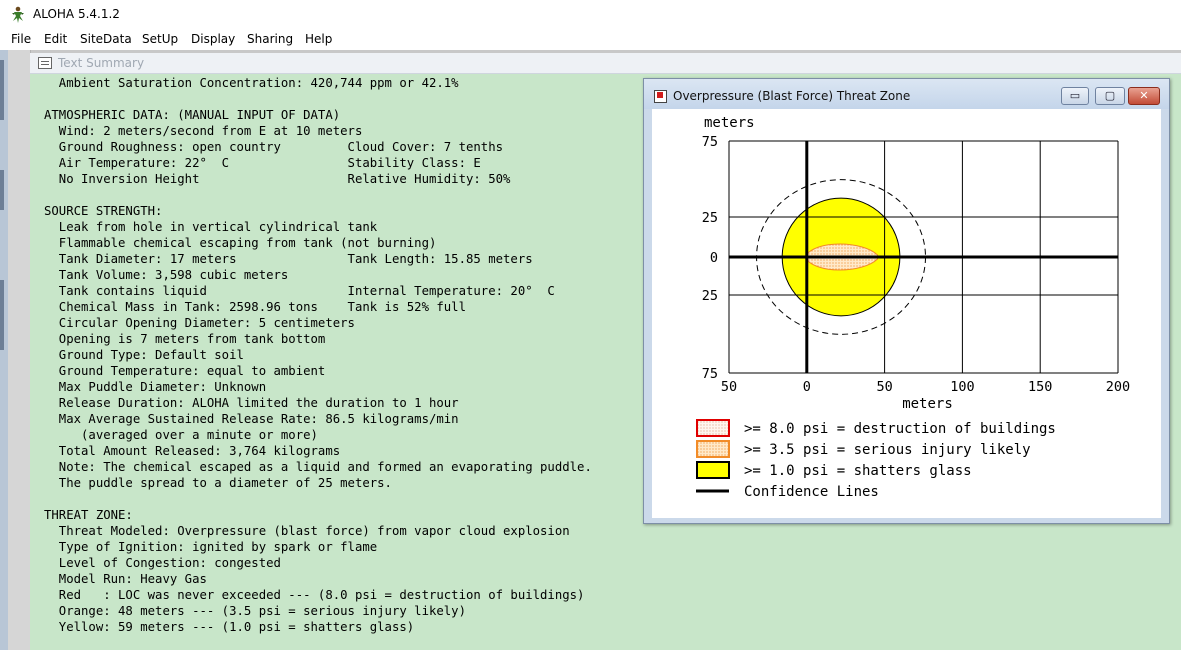 The width and height of the screenshot is (1181, 650). What do you see at coordinates (887, 450) in the screenshot?
I see `legend-label-orange: >= 3.5 psi = serious injury likely` at bounding box center [887, 450].